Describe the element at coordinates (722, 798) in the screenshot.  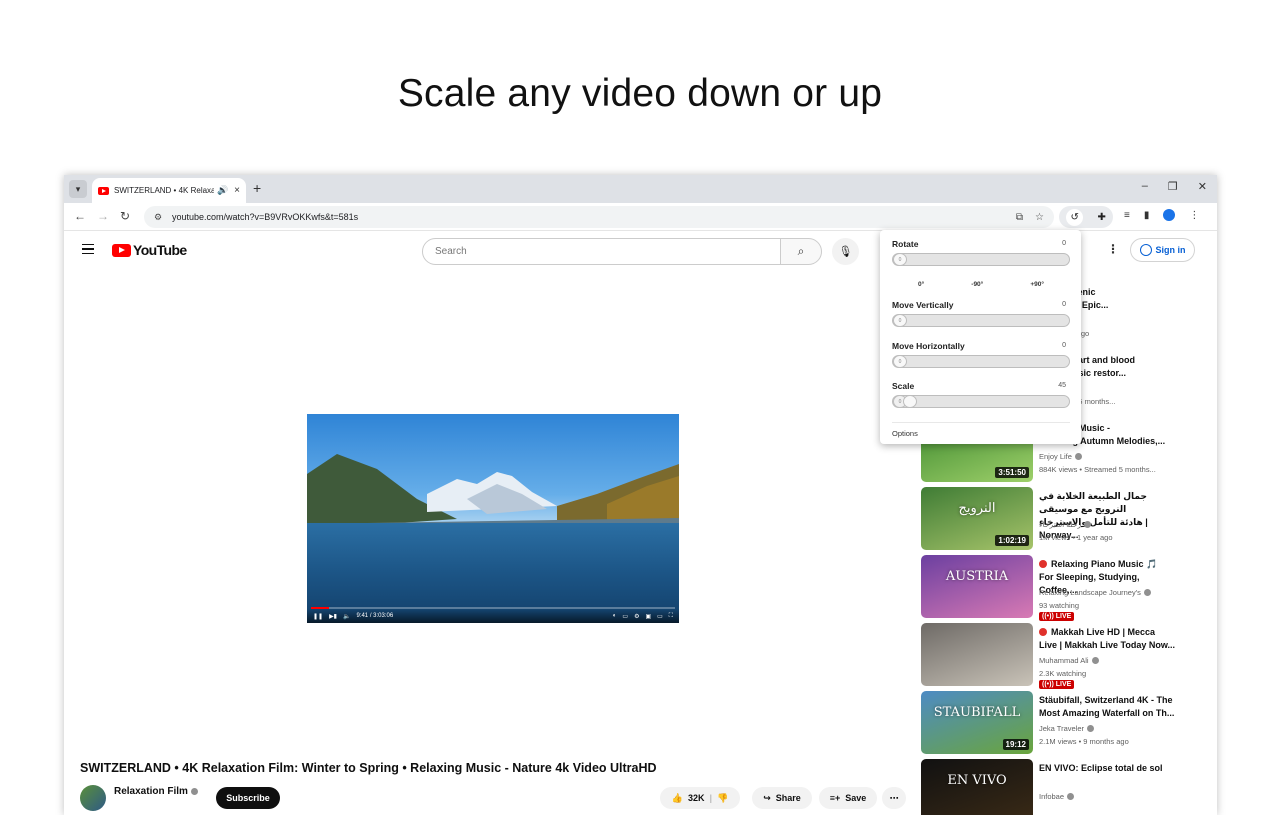
I see `thumbs-down-icon: 👎` at that location.